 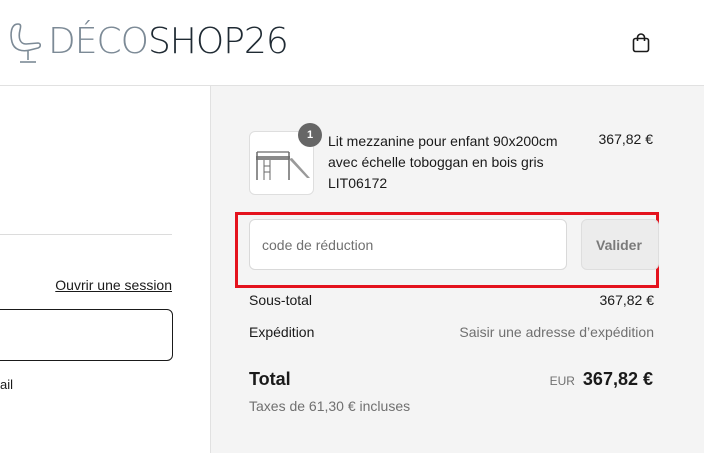 I want to click on apply-discount-button: Valider, so click(x=620, y=244).